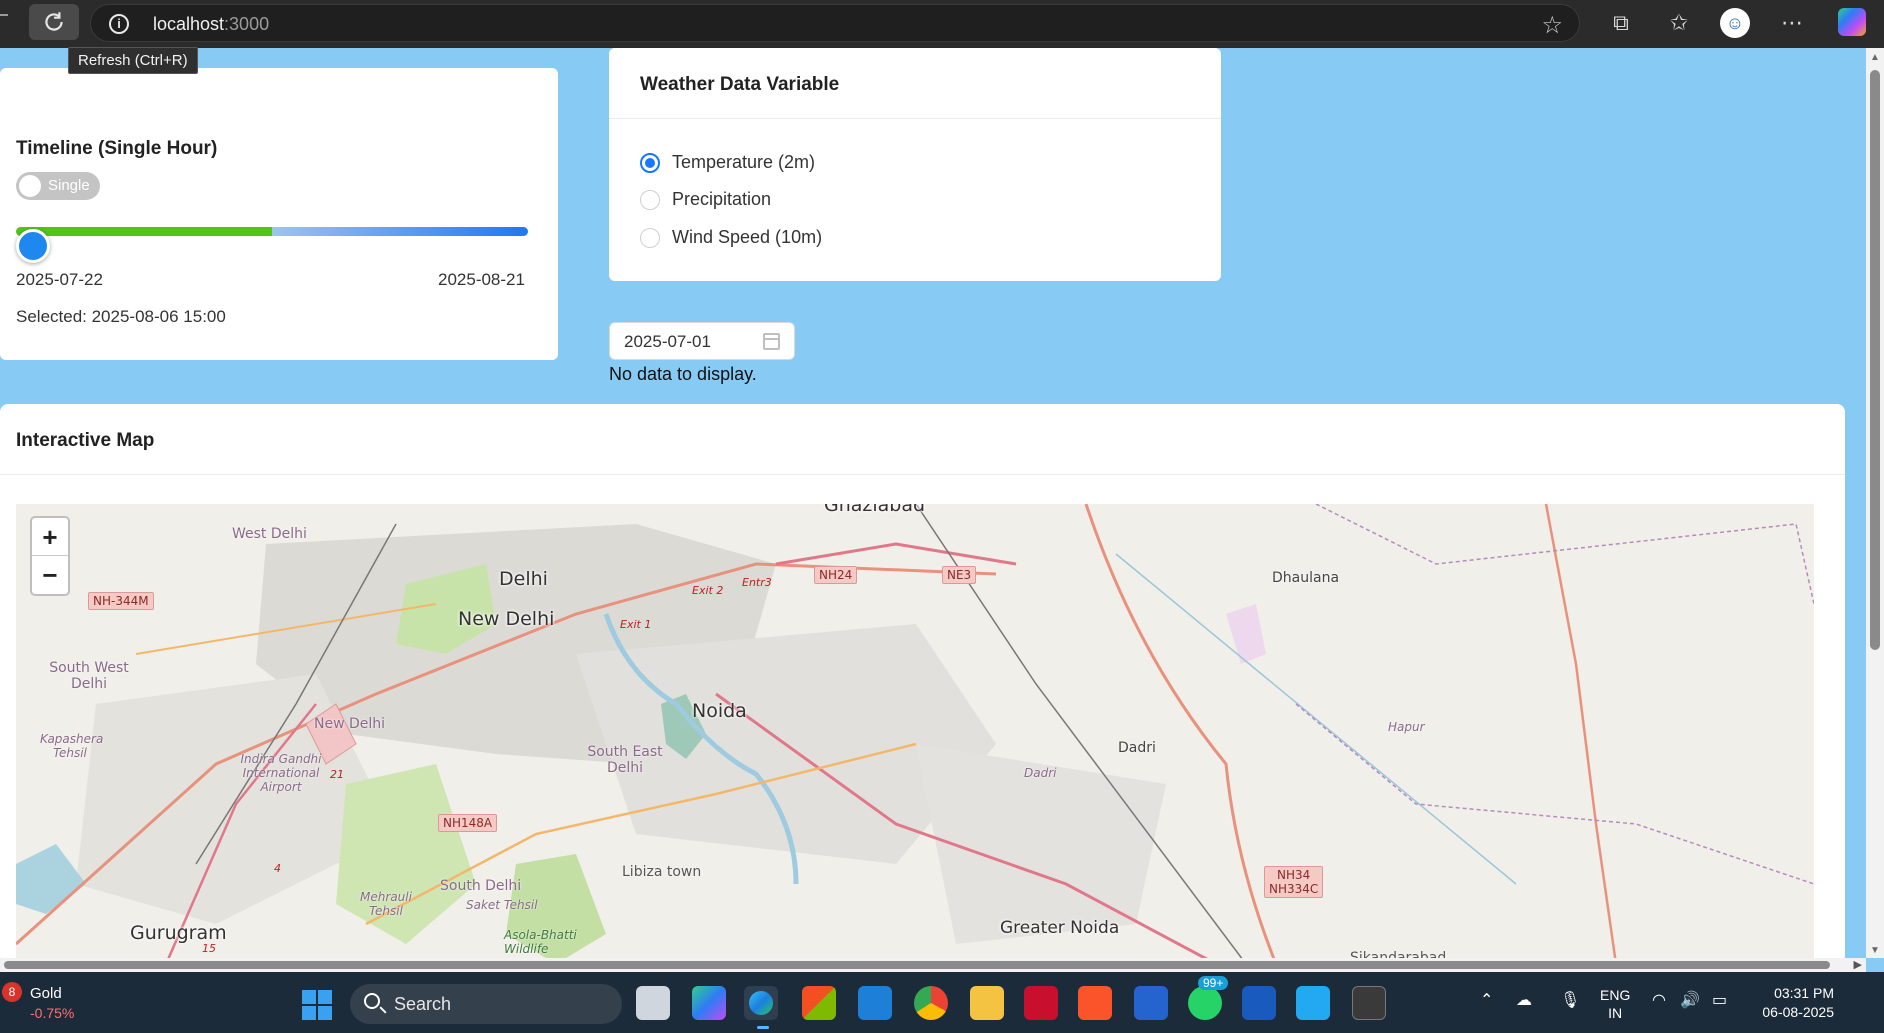 The width and height of the screenshot is (1884, 1033). What do you see at coordinates (1313, 1003) in the screenshot?
I see `vscode-icon` at bounding box center [1313, 1003].